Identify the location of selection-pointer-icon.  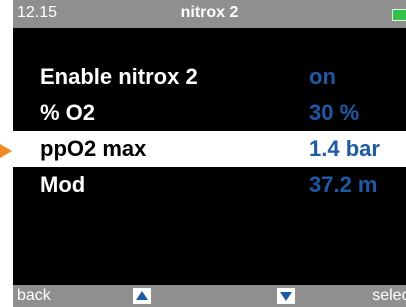
(6, 151).